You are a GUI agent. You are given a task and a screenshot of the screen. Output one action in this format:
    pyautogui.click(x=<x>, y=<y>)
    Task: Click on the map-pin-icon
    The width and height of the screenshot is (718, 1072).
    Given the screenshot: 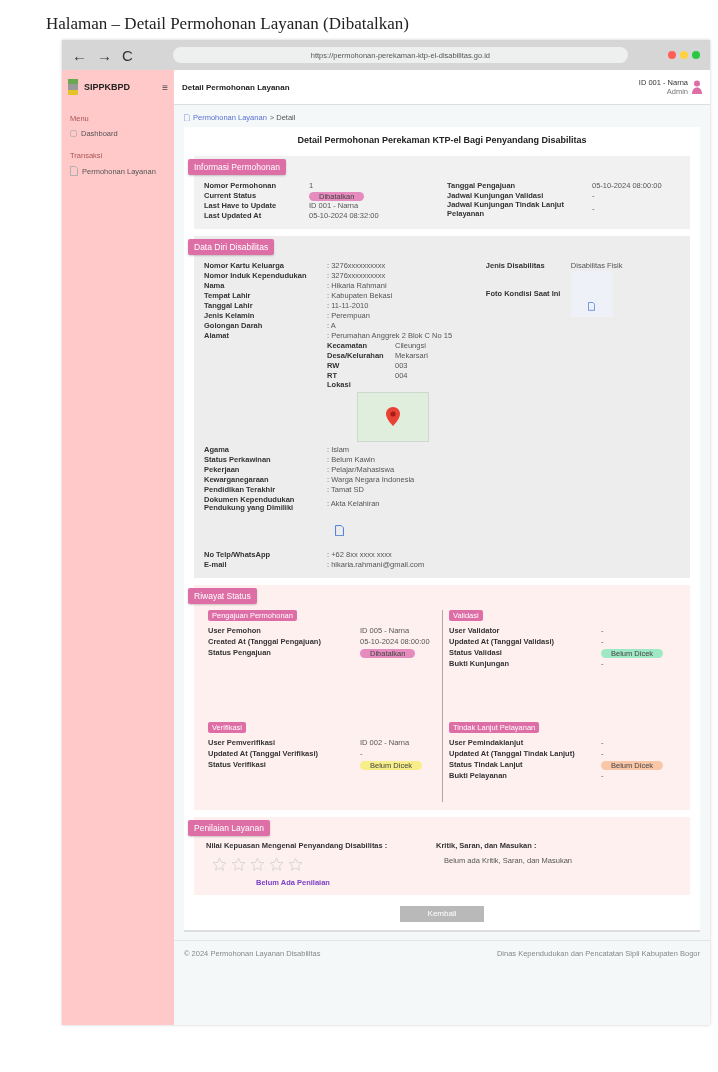 What is the action you would take?
    pyautogui.click(x=393, y=417)
    